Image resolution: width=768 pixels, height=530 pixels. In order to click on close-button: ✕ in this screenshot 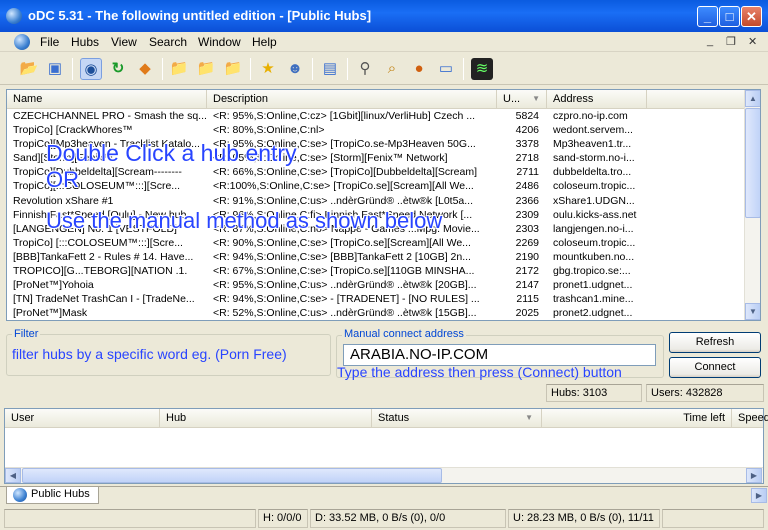, I will do `click(751, 16)`.